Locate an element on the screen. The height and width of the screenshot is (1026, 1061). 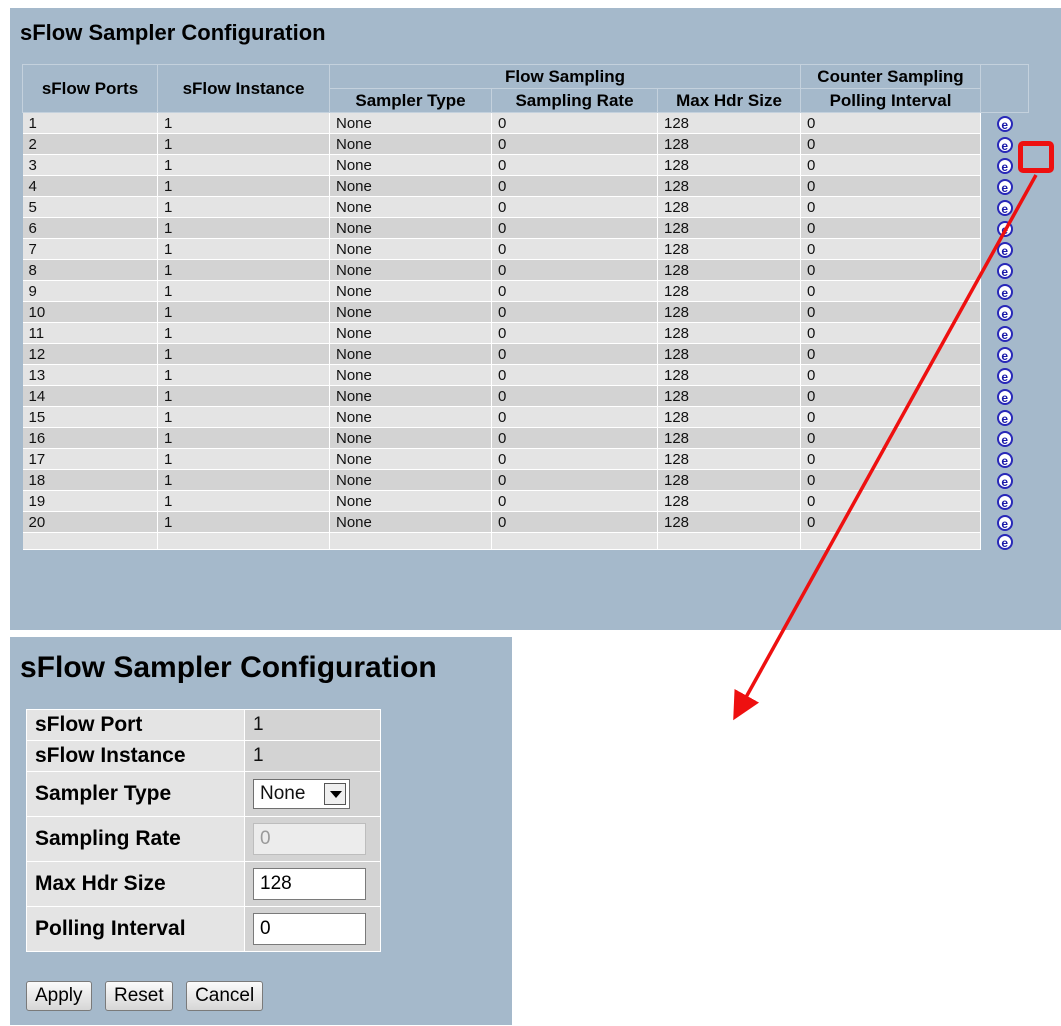
sampler-type-select: None is located at coordinates (301, 794).